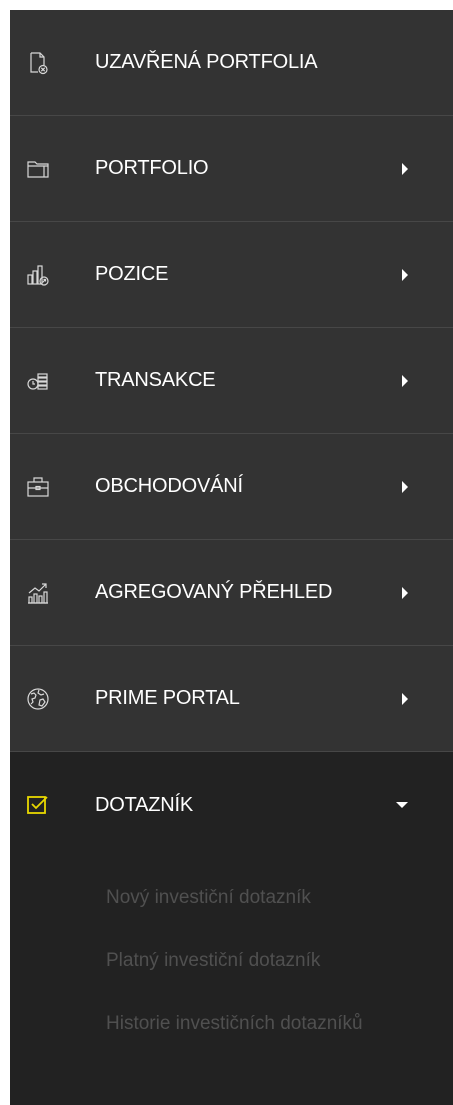 Image resolution: width=453 pixels, height=1105 pixels. What do you see at coordinates (206, 62) in the screenshot?
I see `menu-item-label: UZAVŘENÁ PORTFOLIA` at bounding box center [206, 62].